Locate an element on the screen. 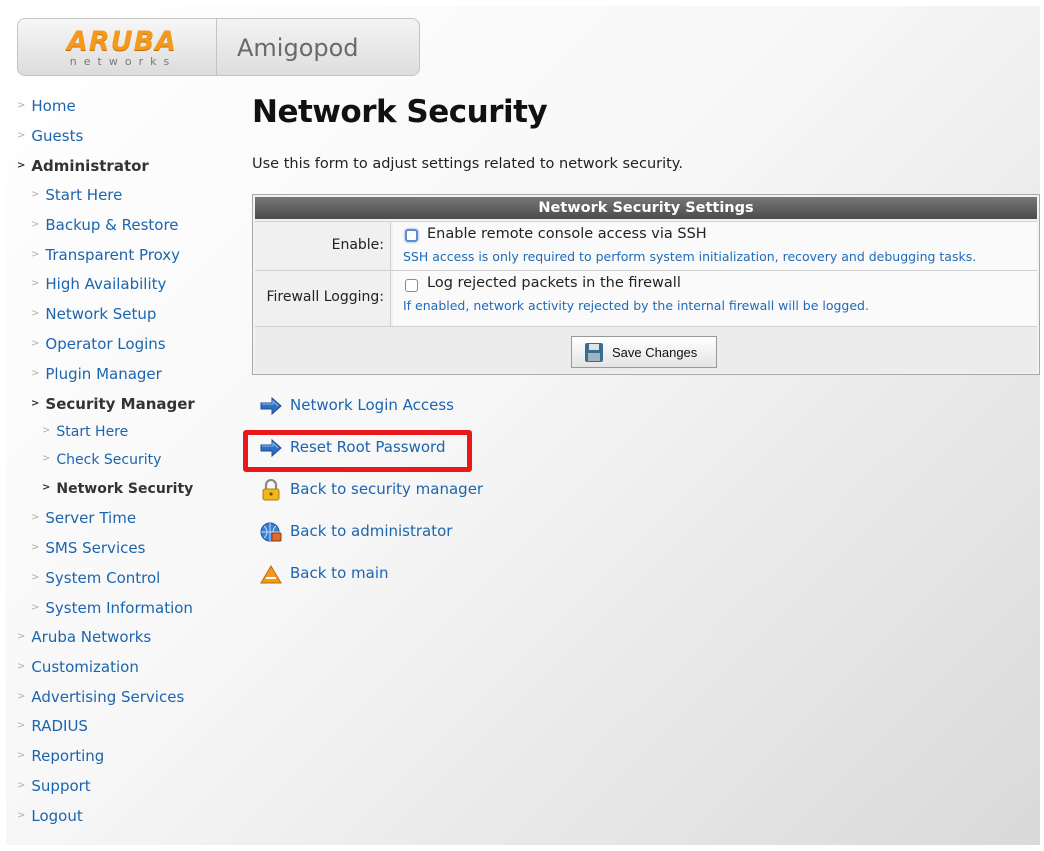  product-tab: Amigopod is located at coordinates (318, 47).